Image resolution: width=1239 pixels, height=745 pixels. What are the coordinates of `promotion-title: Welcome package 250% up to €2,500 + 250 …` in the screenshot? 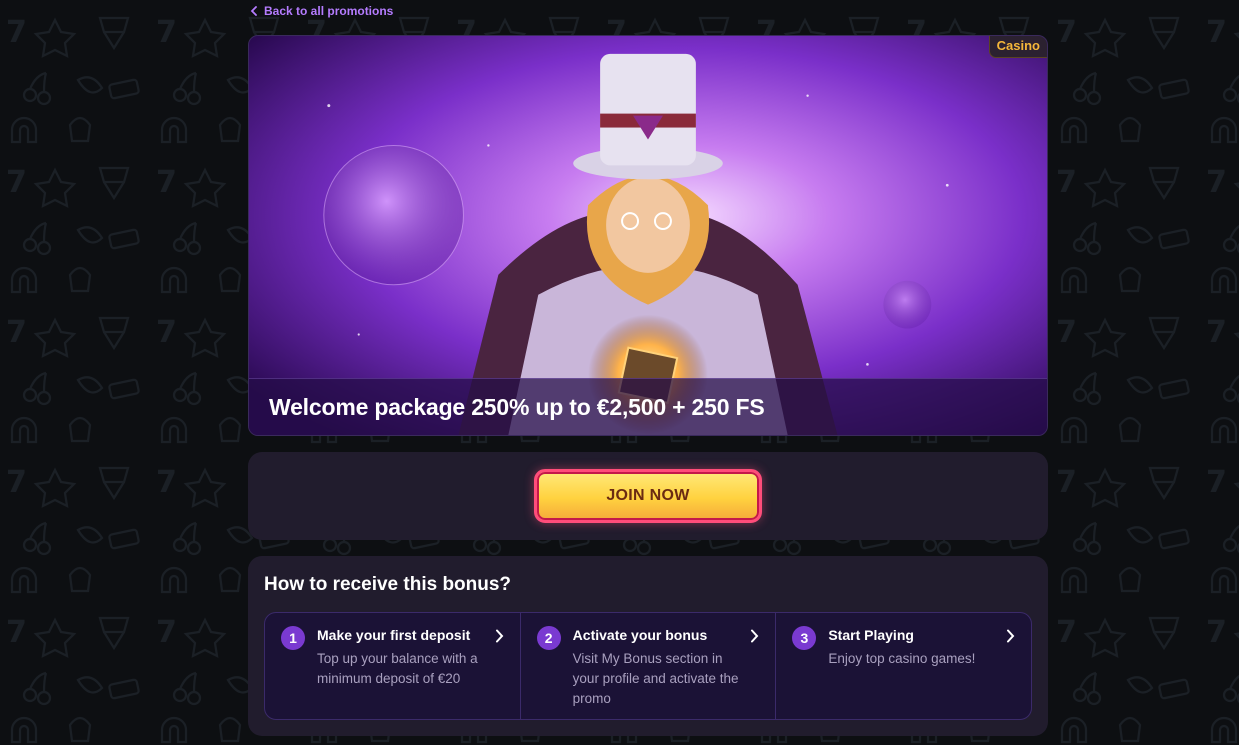 It's located at (517, 406).